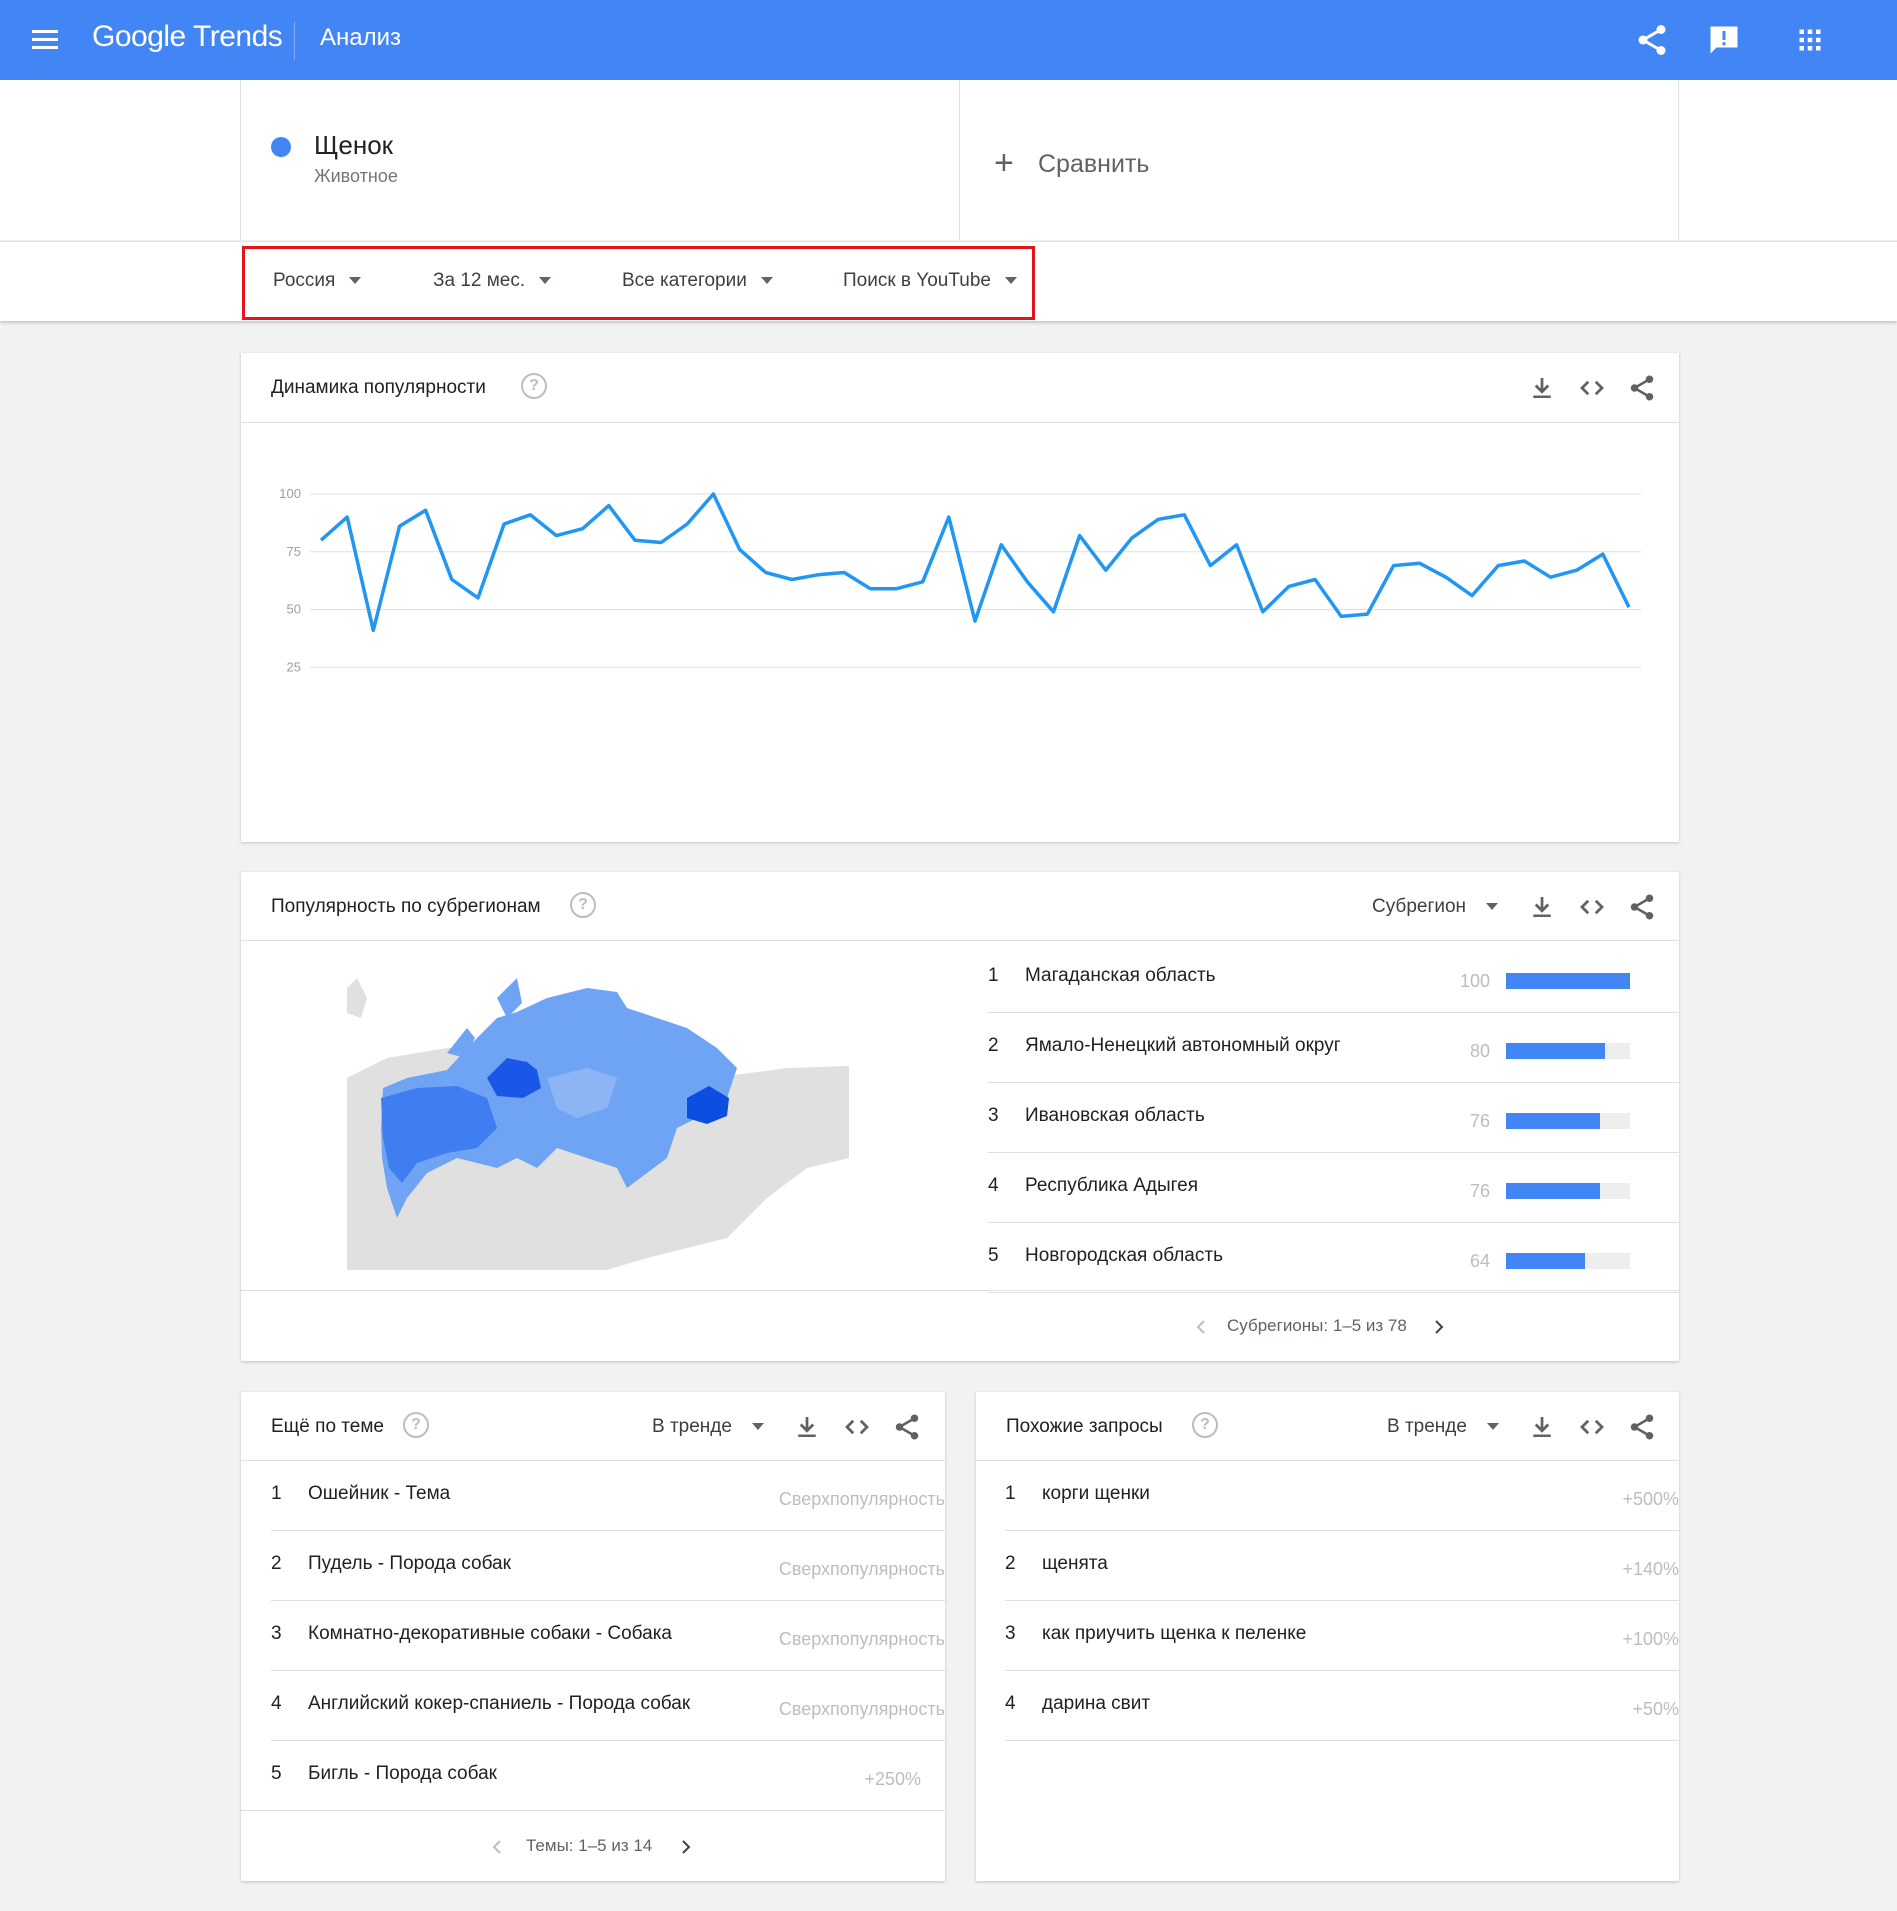  Describe the element at coordinates (1479, 1191) in the screenshot. I see `item-value: 76` at that location.